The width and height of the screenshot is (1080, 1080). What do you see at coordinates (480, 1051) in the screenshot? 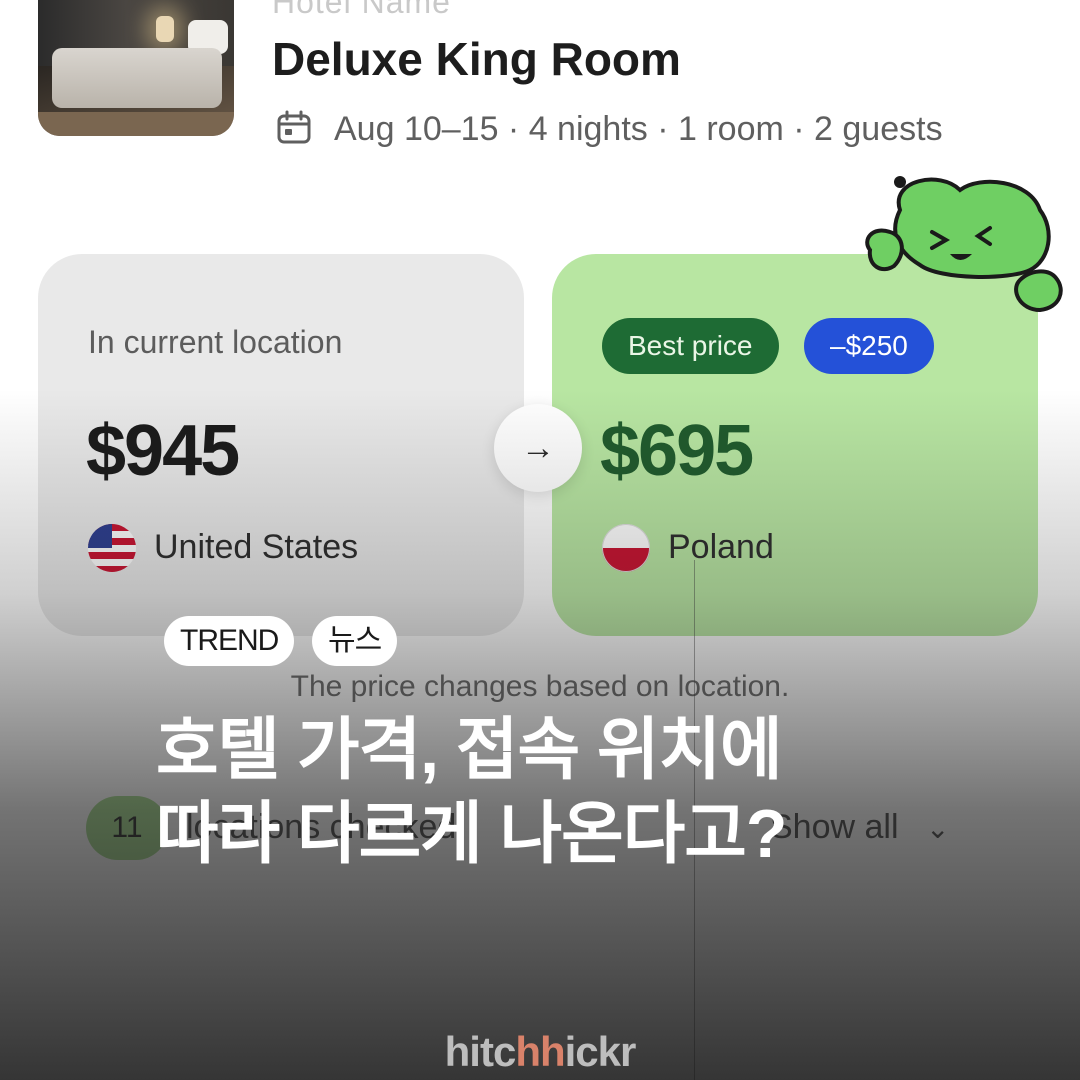
I see `logo-part-1: hitc` at bounding box center [480, 1051].